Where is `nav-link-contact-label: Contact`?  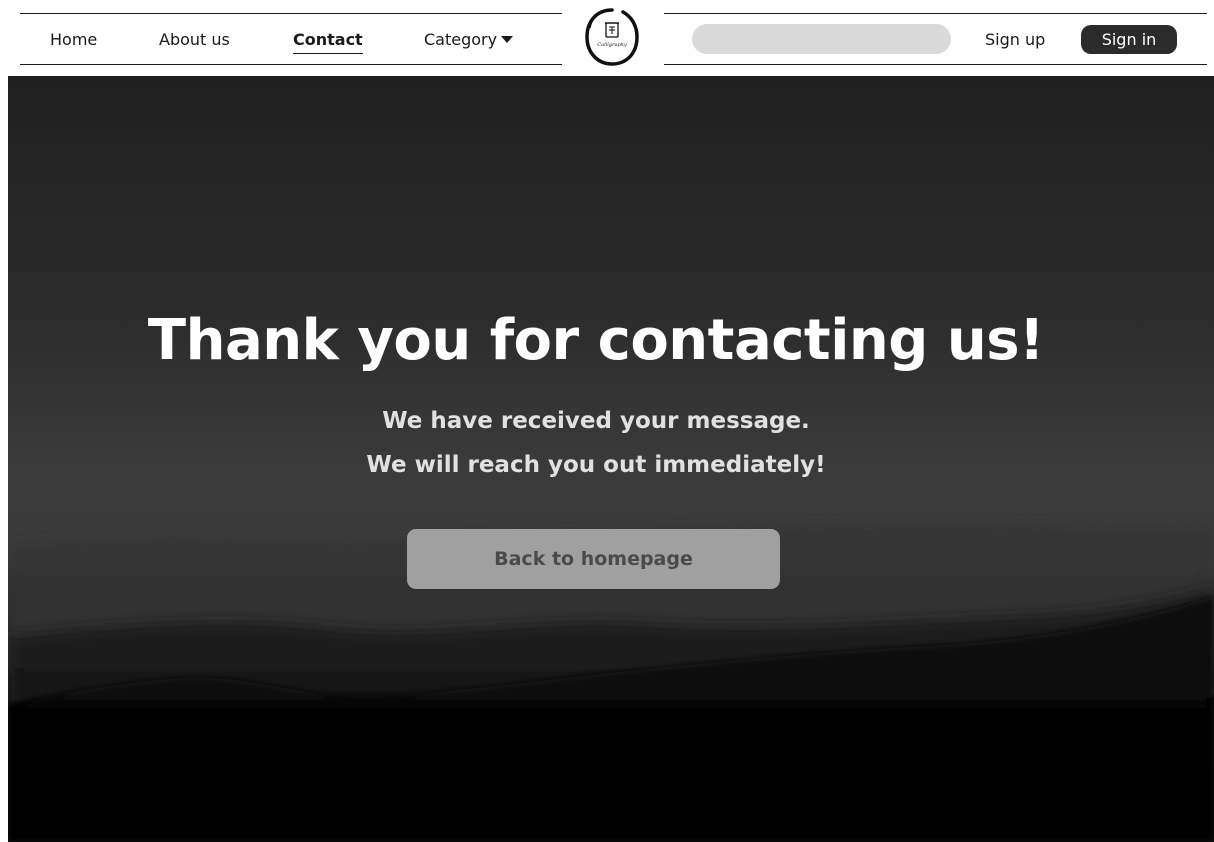
nav-link-contact-label: Contact is located at coordinates (328, 39).